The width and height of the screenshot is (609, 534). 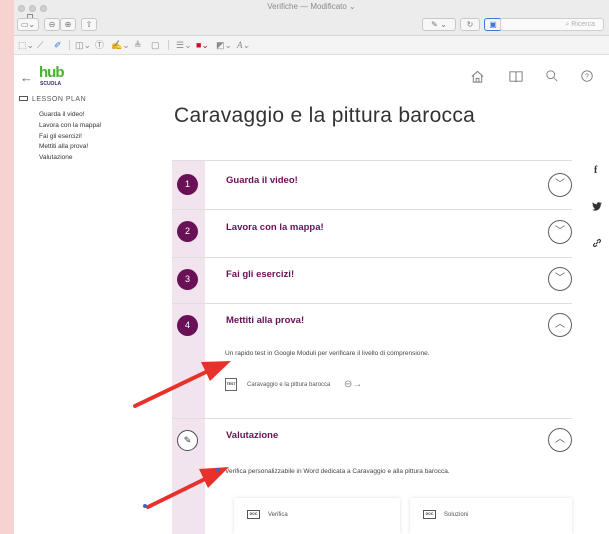 I want to click on step-exercises: 3 Fai gli esercizi! ﹀, so click(x=372, y=280).